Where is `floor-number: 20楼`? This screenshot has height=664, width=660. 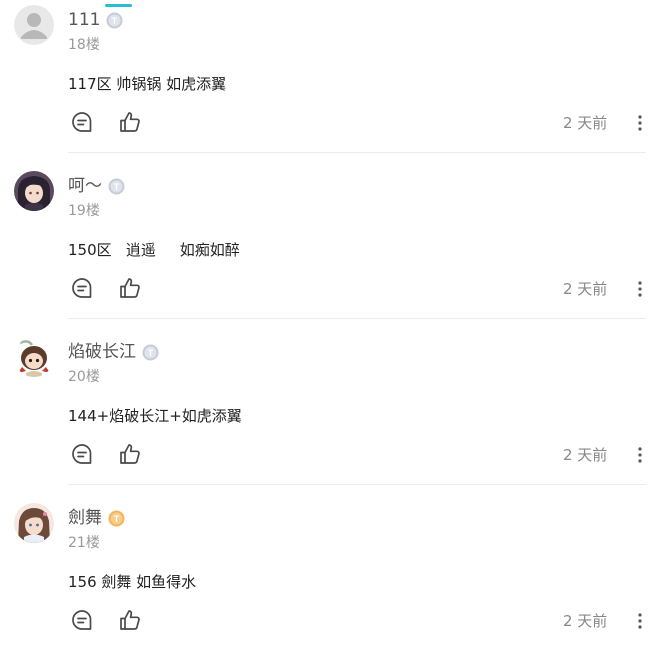 floor-number: 20楼 is located at coordinates (84, 377).